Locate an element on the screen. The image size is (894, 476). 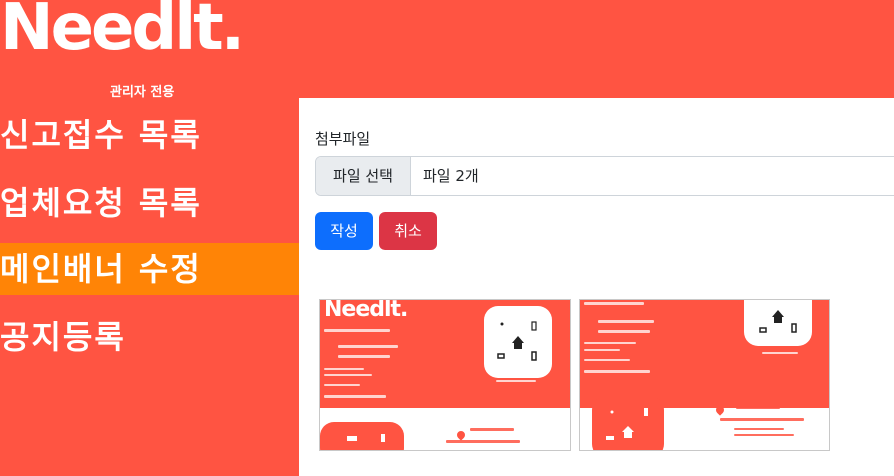
banner-preview-1: Needlt. is located at coordinates (445, 375).